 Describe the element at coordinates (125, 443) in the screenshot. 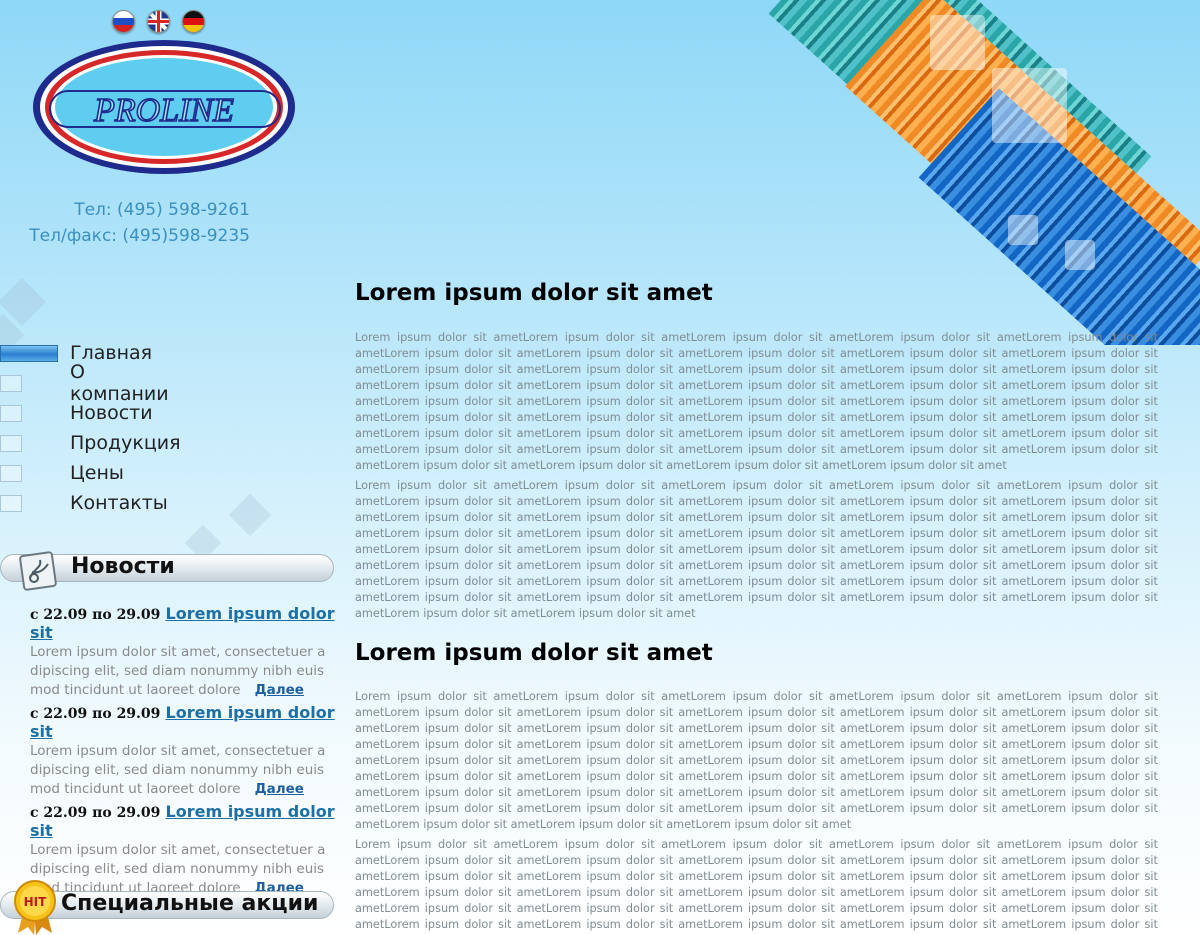

I see `nav-item-label: Продукция` at that location.